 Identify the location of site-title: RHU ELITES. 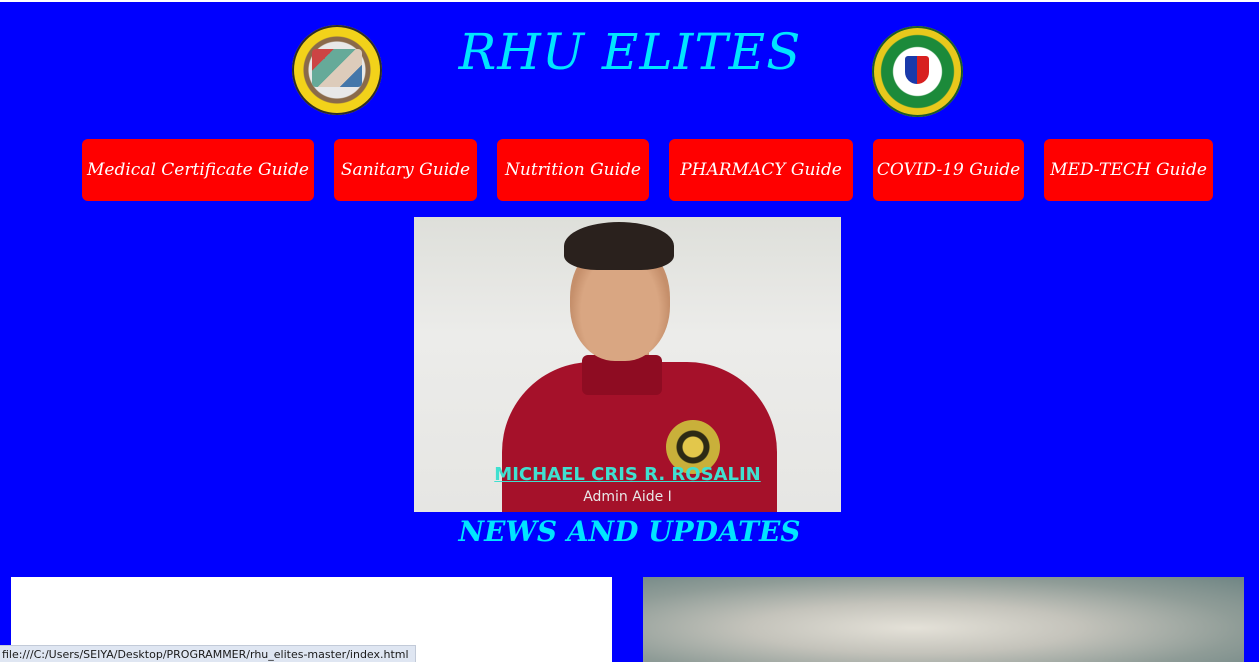
(630, 52).